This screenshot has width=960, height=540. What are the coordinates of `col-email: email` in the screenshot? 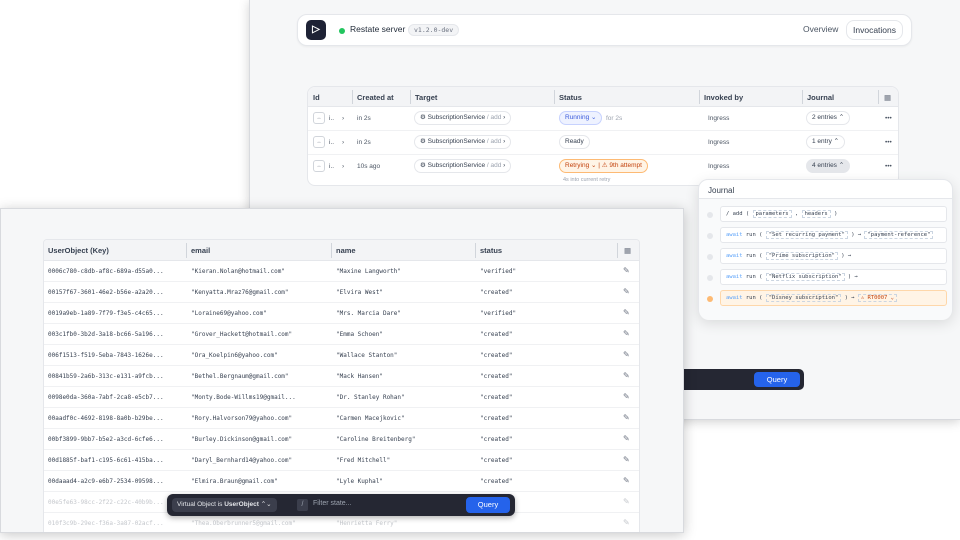 It's located at (200, 250).